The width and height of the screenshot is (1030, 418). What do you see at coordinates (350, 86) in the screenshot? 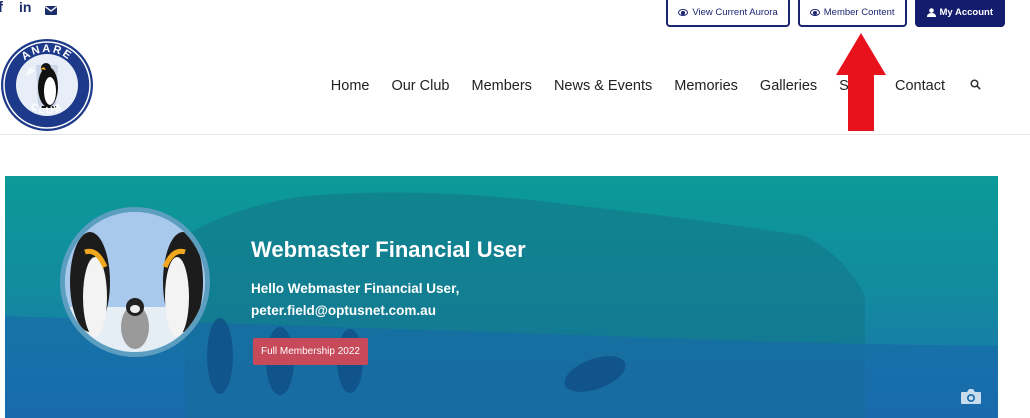
I see `nav-home: Home` at bounding box center [350, 86].